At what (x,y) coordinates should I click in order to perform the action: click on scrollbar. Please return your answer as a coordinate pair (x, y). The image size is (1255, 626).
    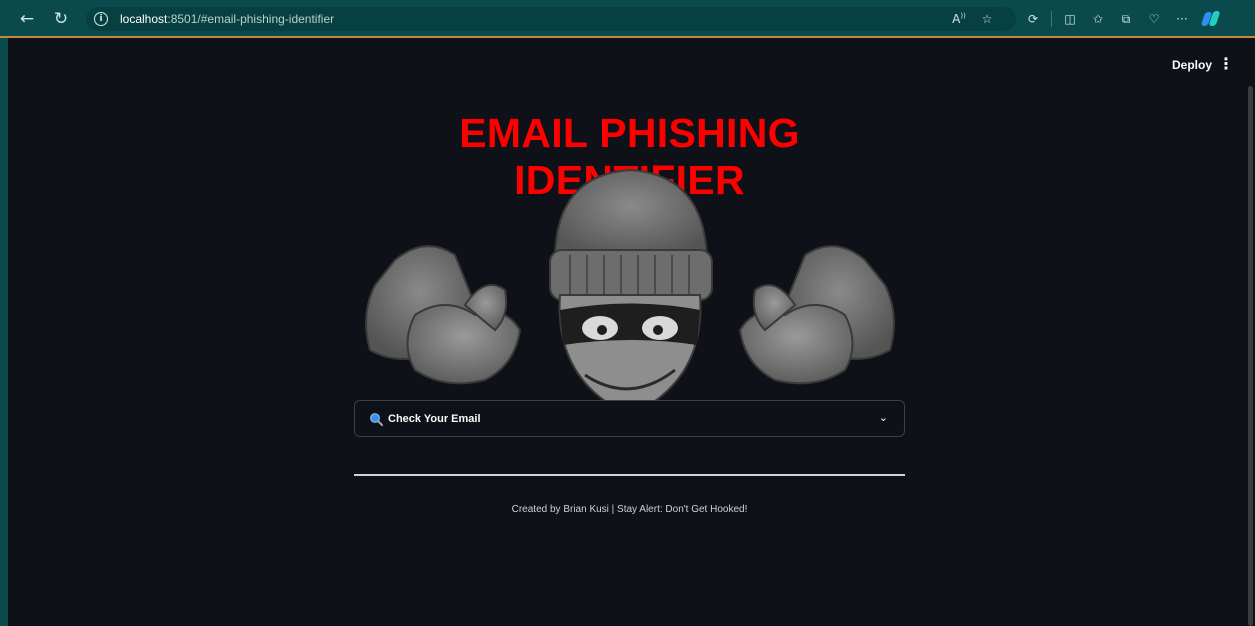
    Looking at the image, I should click on (1250, 356).